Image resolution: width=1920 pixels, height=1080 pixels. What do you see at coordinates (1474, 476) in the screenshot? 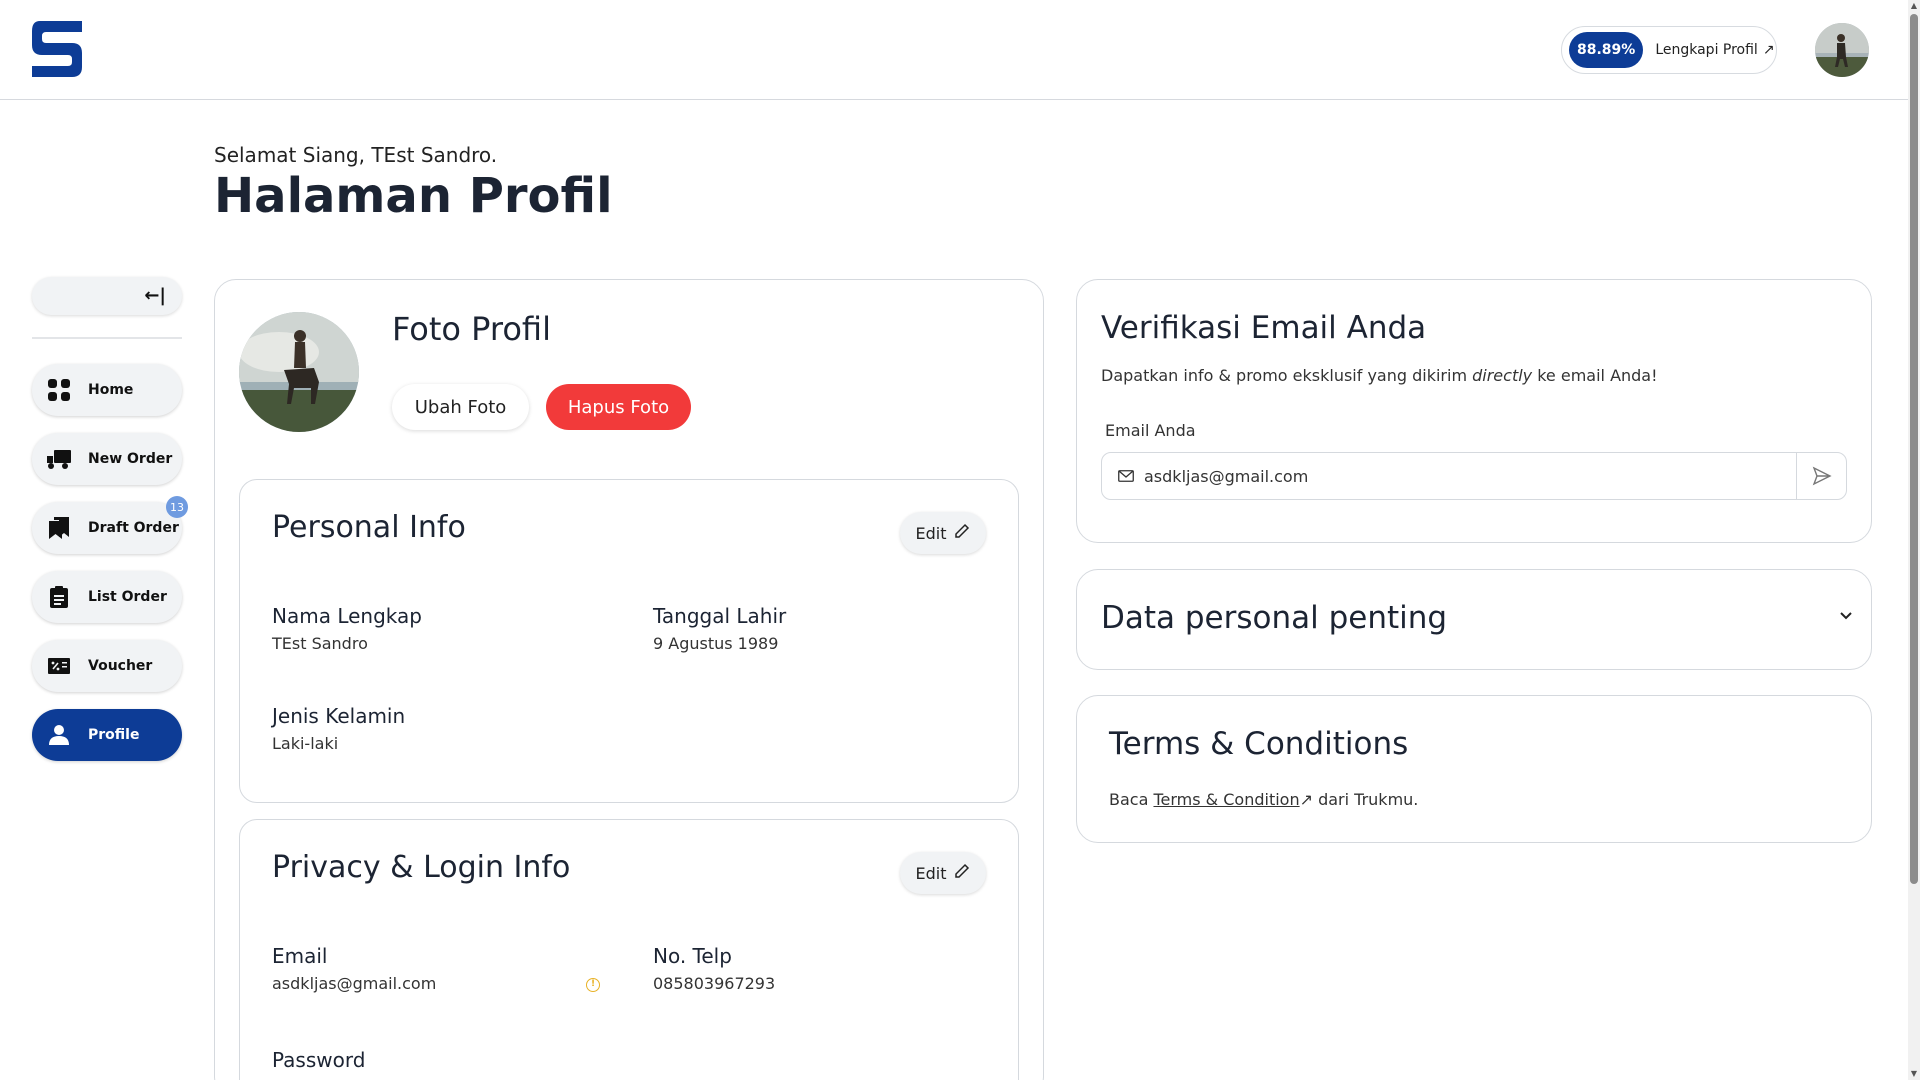
I see `email-input: asdkljas@gmail.com` at bounding box center [1474, 476].